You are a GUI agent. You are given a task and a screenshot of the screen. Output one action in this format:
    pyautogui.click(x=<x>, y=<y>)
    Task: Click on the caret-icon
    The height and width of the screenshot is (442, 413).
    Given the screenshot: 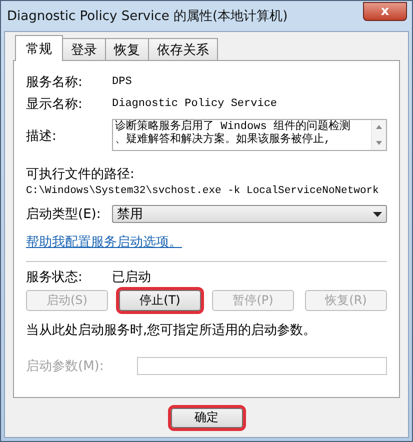 What is the action you would take?
    pyautogui.click(x=377, y=214)
    